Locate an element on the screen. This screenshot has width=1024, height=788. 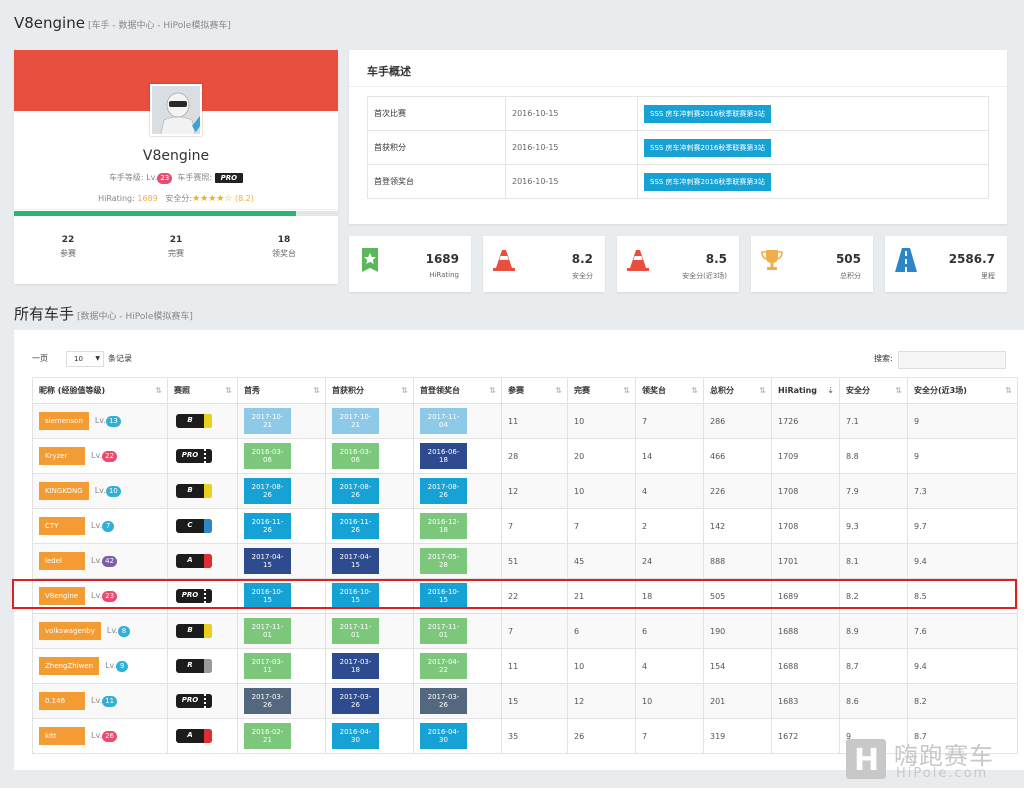
race-date-button: 2017-11-04 is located at coordinates (443, 421).